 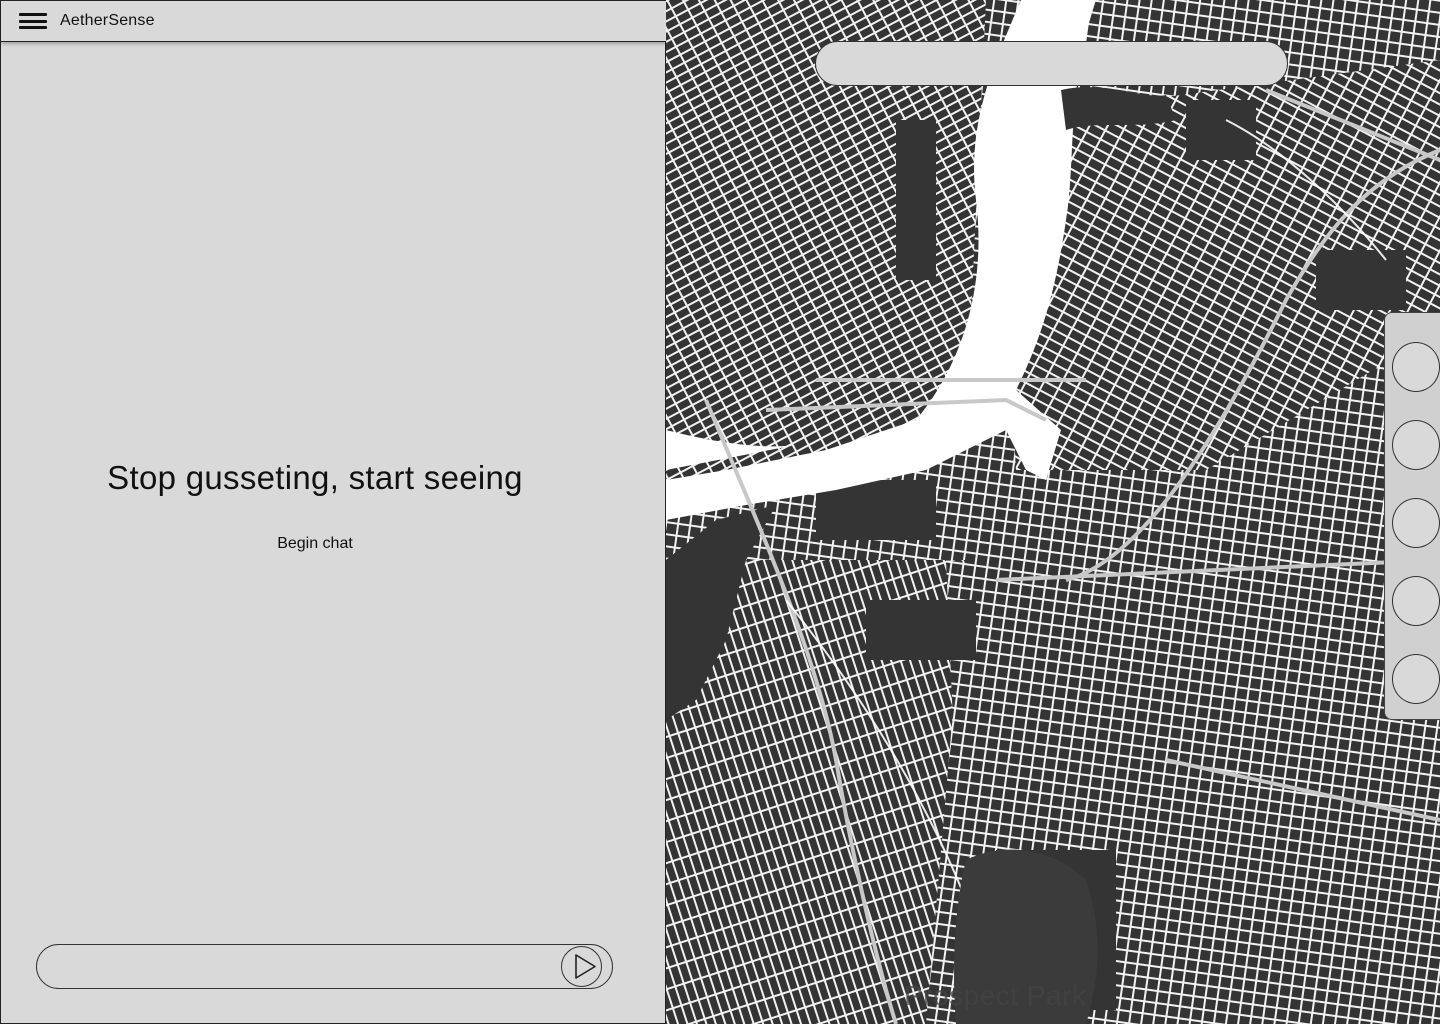 I want to click on chat-input-container, so click(x=324, y=966).